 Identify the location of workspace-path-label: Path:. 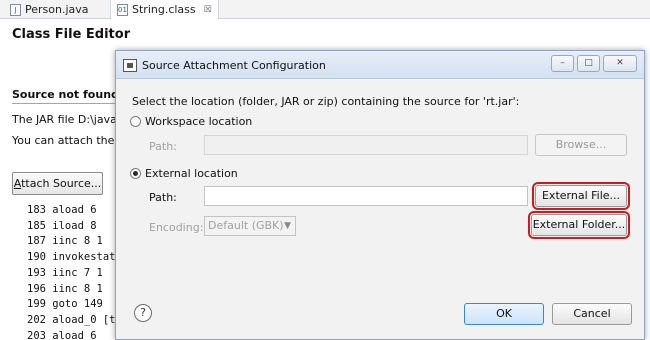
(163, 146).